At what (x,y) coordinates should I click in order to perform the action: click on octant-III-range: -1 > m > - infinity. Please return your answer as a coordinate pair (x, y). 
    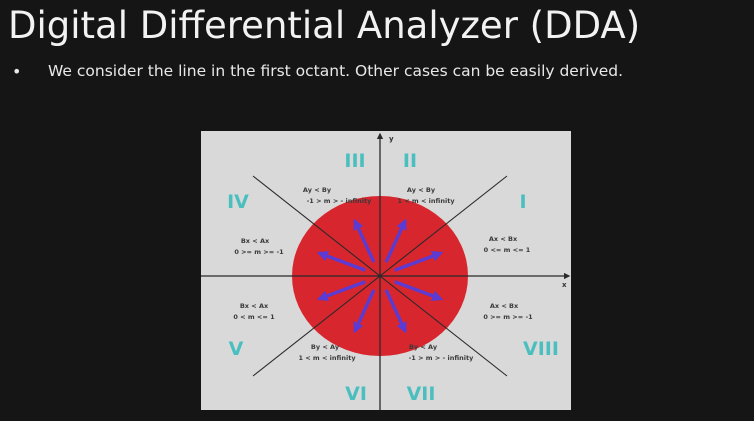
    Looking at the image, I should click on (340, 201).